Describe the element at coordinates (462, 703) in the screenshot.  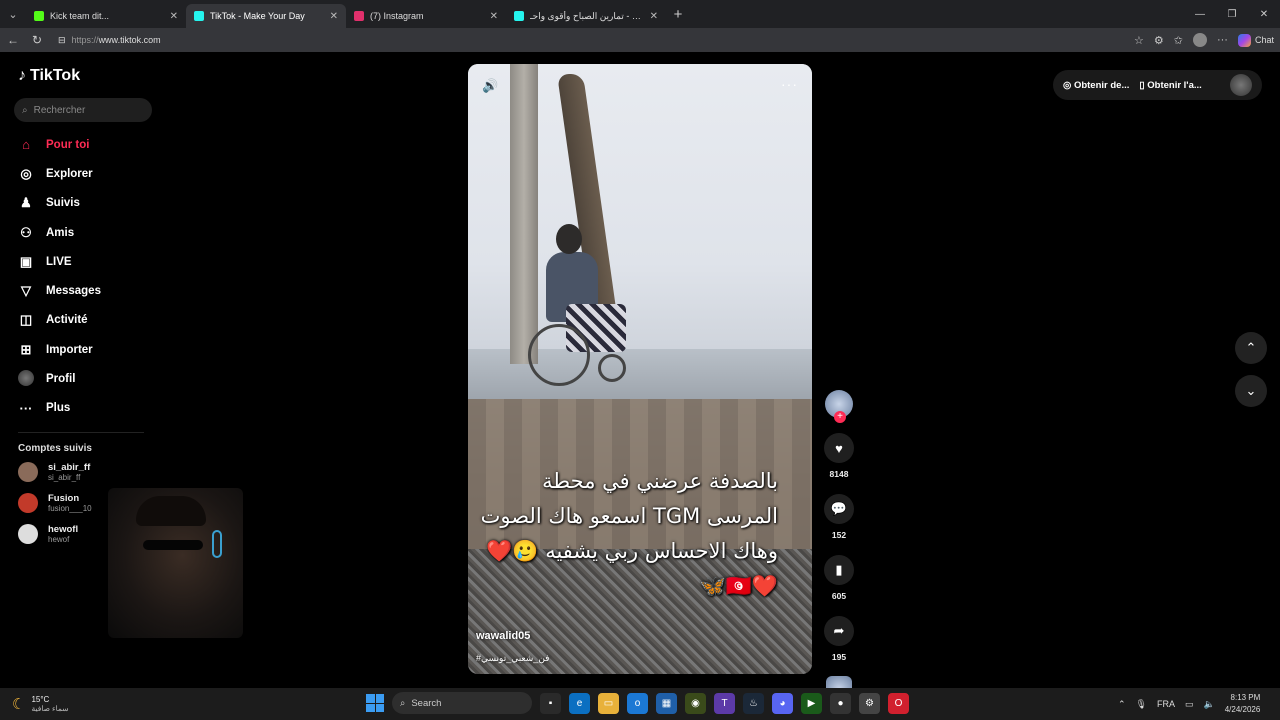
I see `taskbar-search: ⌕ Search` at that location.